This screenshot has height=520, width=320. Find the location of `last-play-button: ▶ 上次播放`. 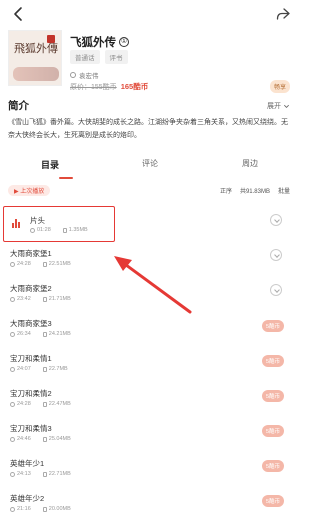

last-play-button: ▶ 上次播放 is located at coordinates (29, 190).